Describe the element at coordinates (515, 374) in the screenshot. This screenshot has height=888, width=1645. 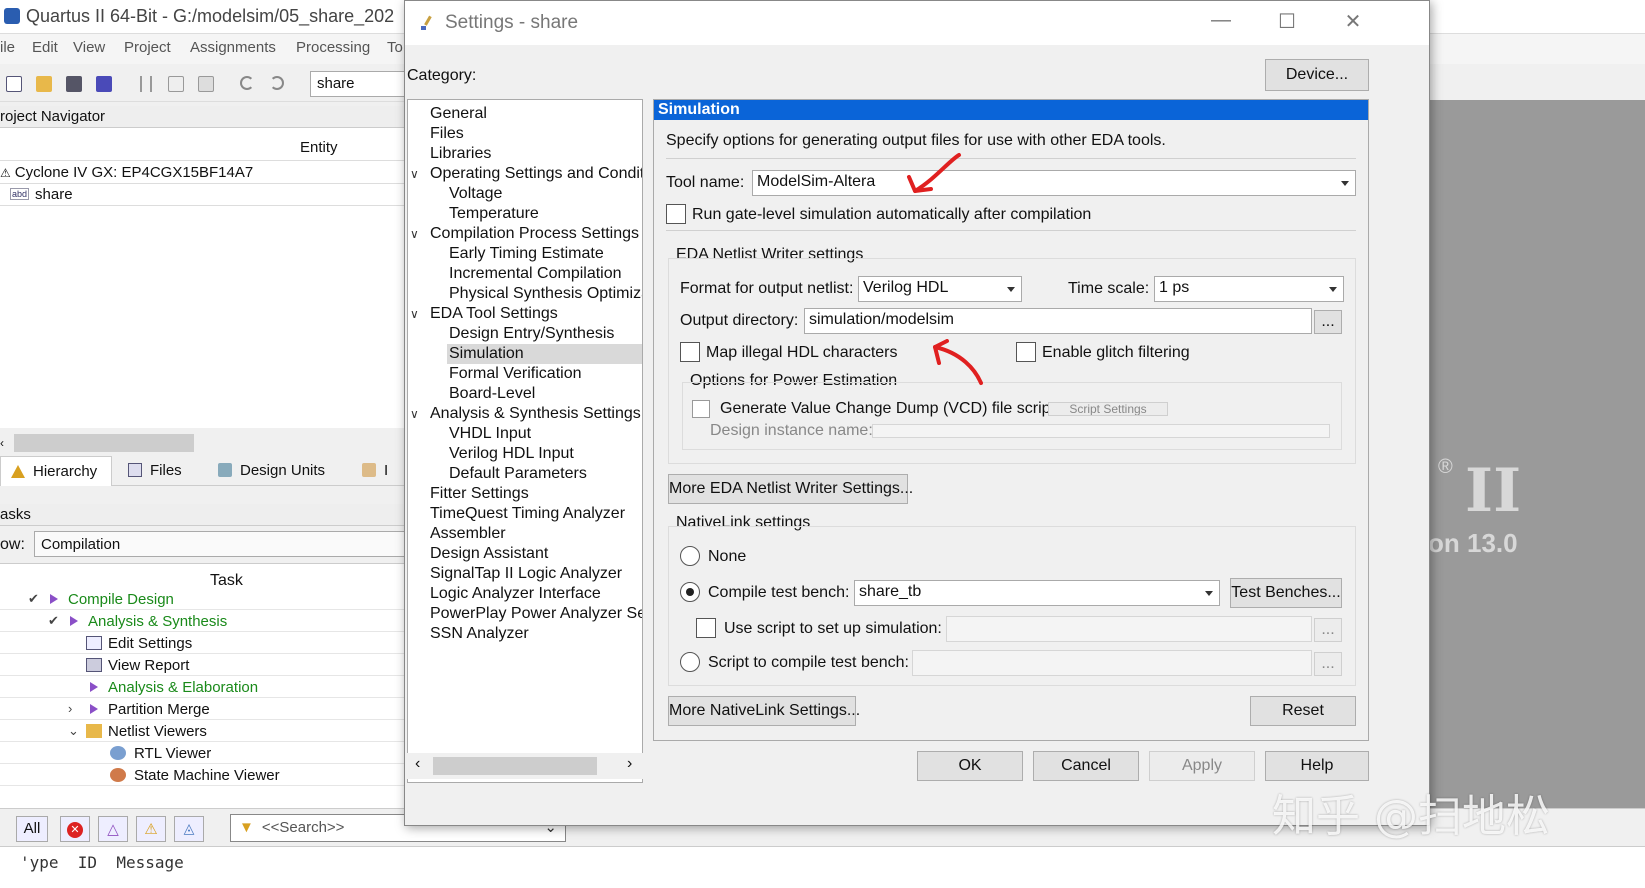
I see `category-formal-verification: Formal Verification` at that location.